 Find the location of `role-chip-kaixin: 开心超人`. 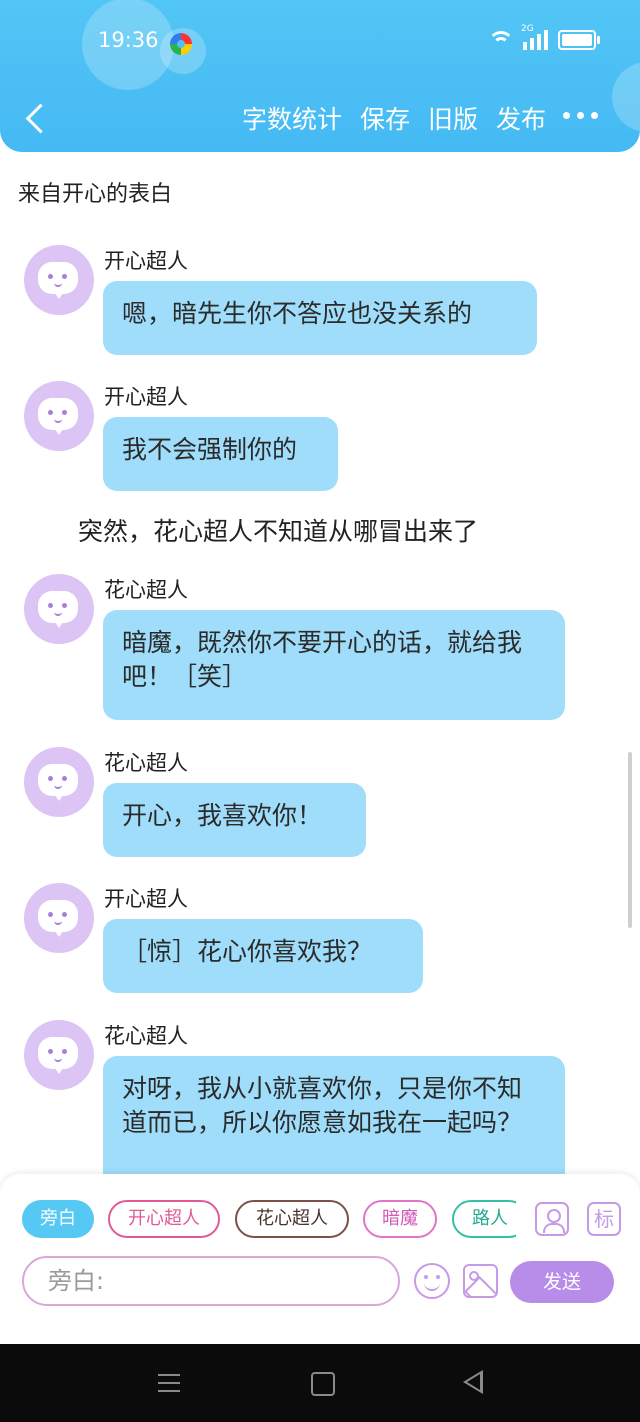

role-chip-kaixin: 开心超人 is located at coordinates (164, 1219).